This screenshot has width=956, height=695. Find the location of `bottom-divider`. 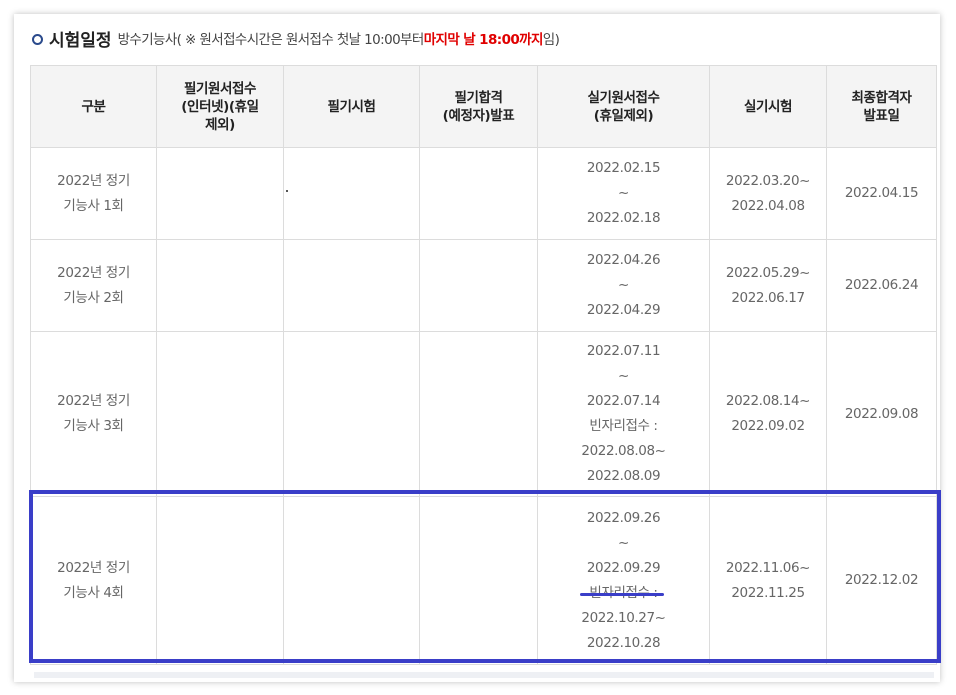

bottom-divider is located at coordinates (484, 675).